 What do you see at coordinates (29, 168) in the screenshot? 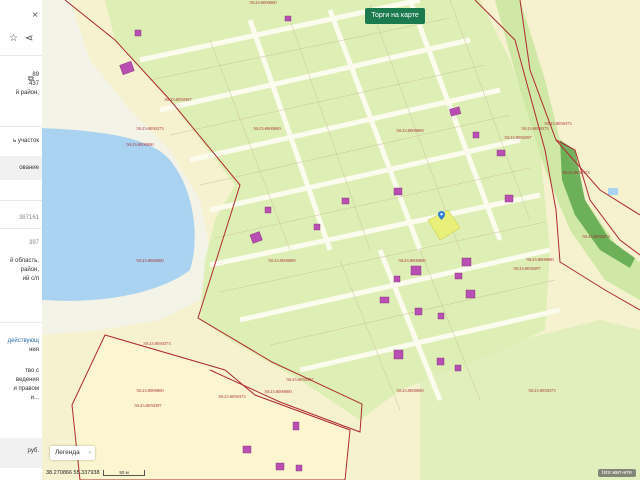
I see `panel-line: ование` at bounding box center [29, 168].